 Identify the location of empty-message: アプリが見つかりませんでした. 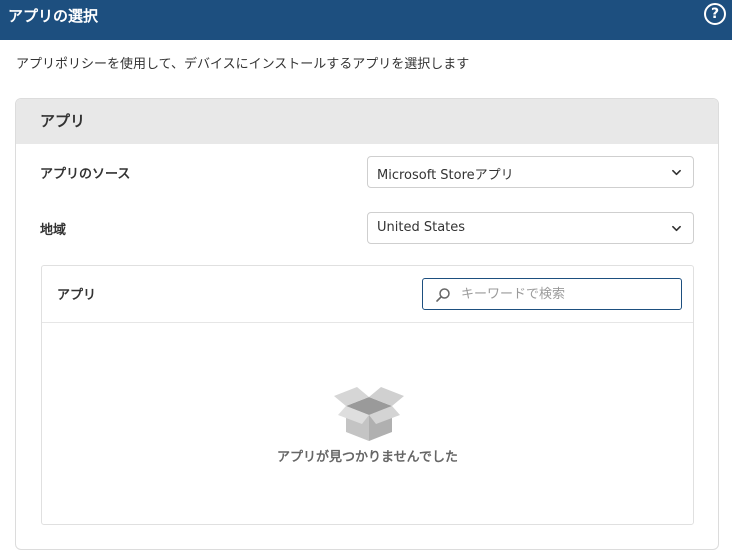
(367, 457).